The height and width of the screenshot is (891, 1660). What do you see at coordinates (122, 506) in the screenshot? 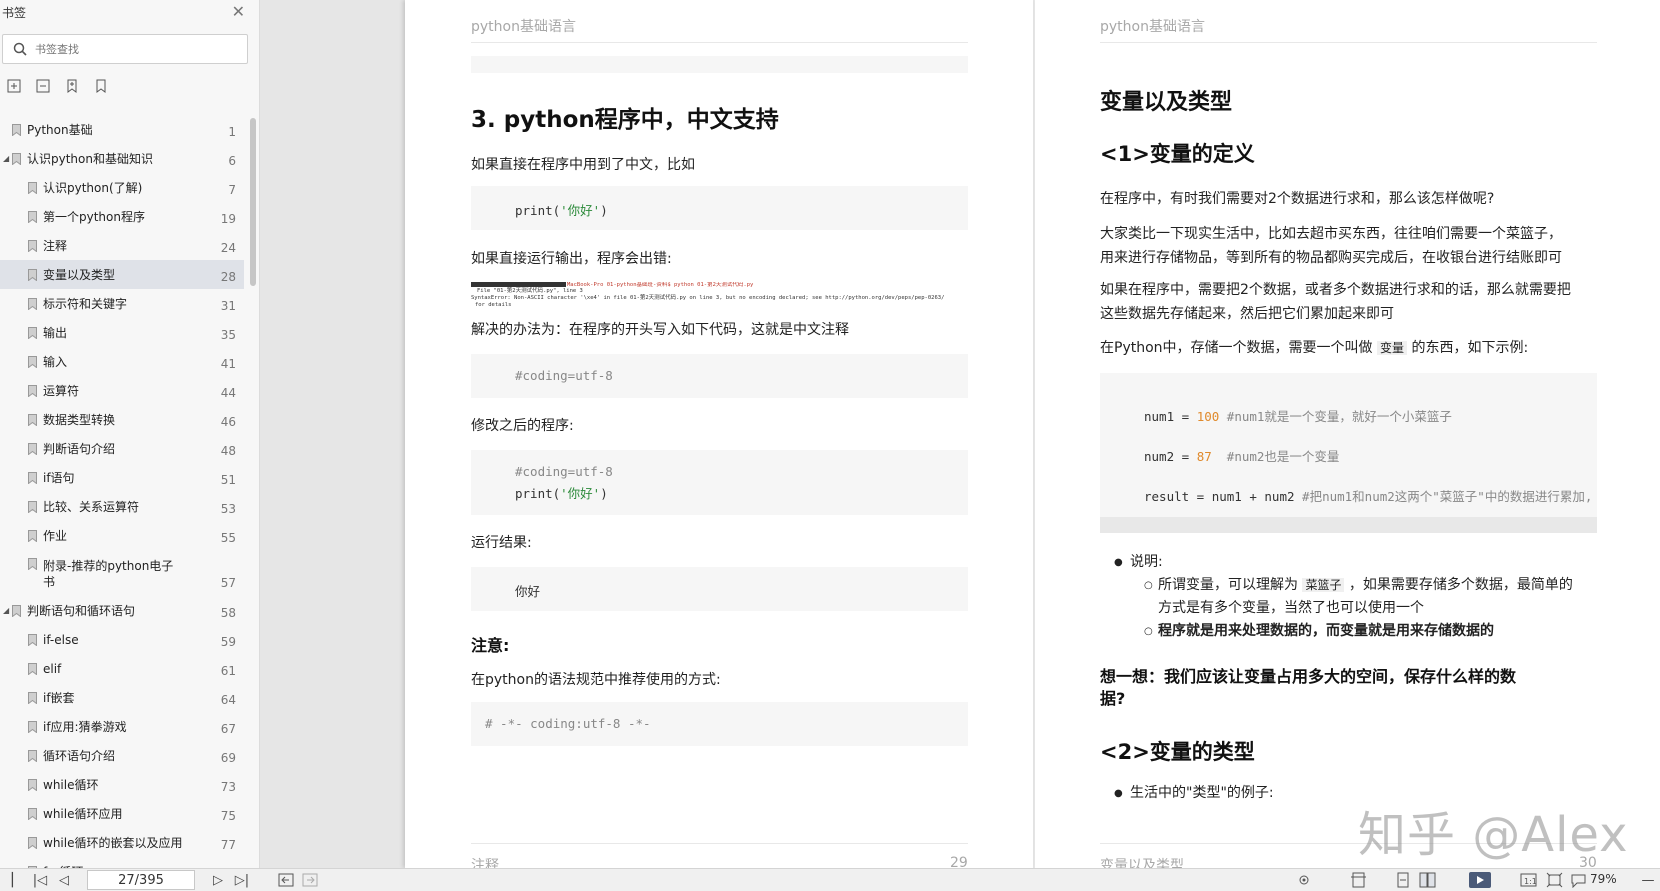
I see `bookmark-item: 比较、关系运算符 53` at bounding box center [122, 506].